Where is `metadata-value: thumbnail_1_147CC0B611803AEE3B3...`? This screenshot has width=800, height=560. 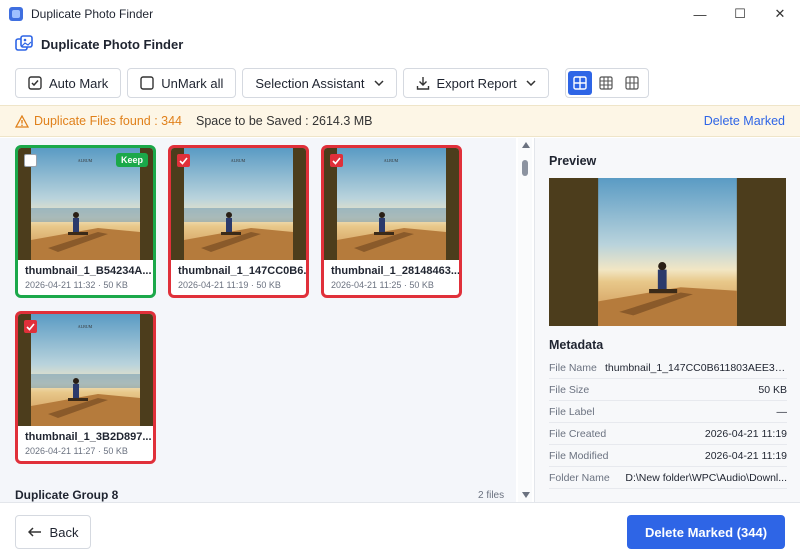
metadata-value: thumbnail_1_147CC0B611803AEE3B3... is located at coordinates (696, 367).